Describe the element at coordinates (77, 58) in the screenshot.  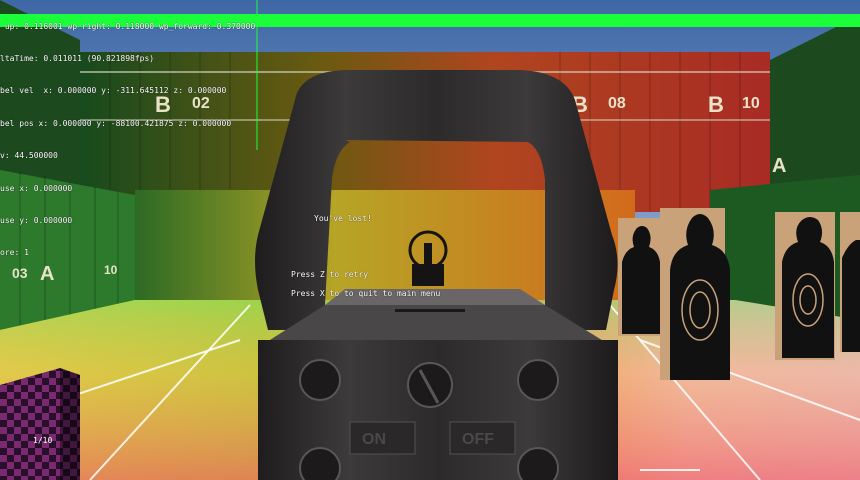
I see `debug-line: ltaTime: 0.011011 (90.821898fps)` at that location.